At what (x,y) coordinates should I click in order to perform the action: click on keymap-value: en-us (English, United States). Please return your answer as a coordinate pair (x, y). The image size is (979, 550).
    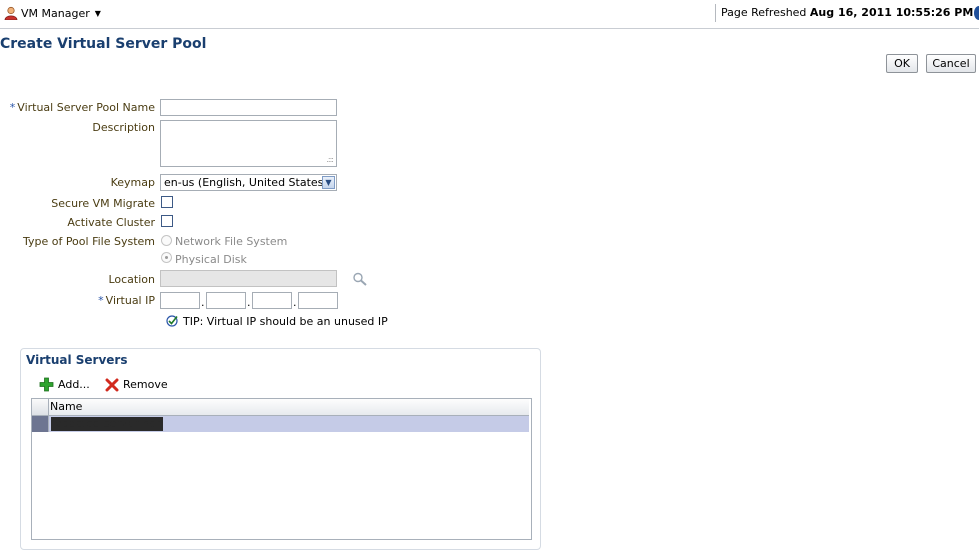
    Looking at the image, I should click on (246, 182).